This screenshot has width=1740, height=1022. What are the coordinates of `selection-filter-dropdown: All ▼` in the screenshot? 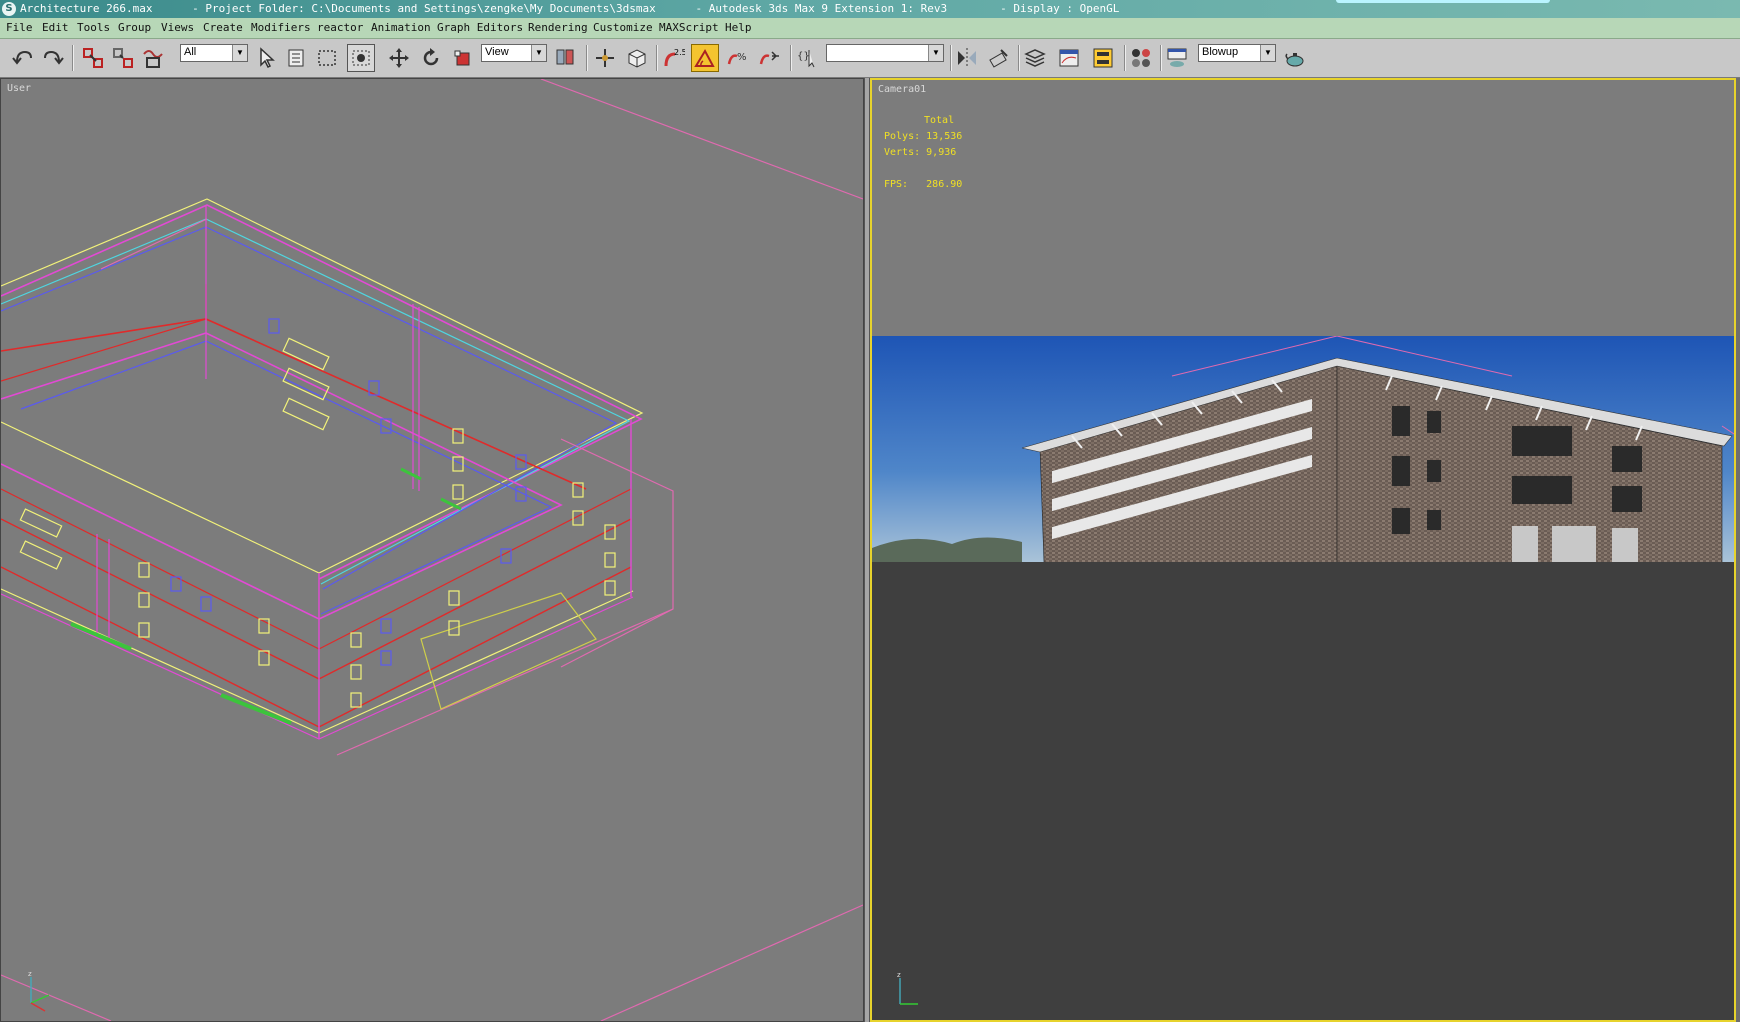 It's located at (214, 53).